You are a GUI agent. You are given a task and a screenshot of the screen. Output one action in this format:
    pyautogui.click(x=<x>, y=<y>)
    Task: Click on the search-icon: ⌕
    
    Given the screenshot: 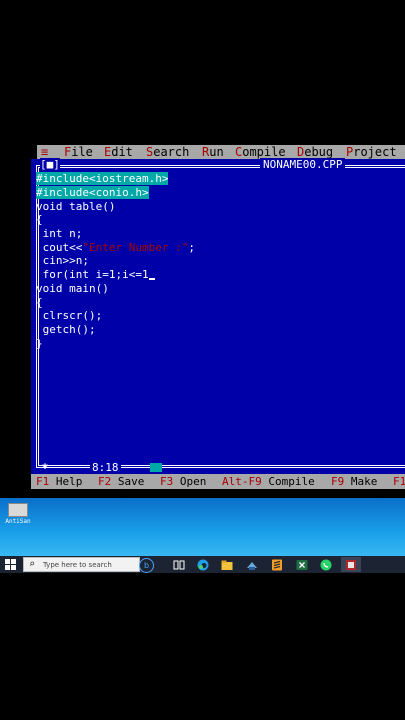 What is the action you would take?
    pyautogui.click(x=32, y=564)
    